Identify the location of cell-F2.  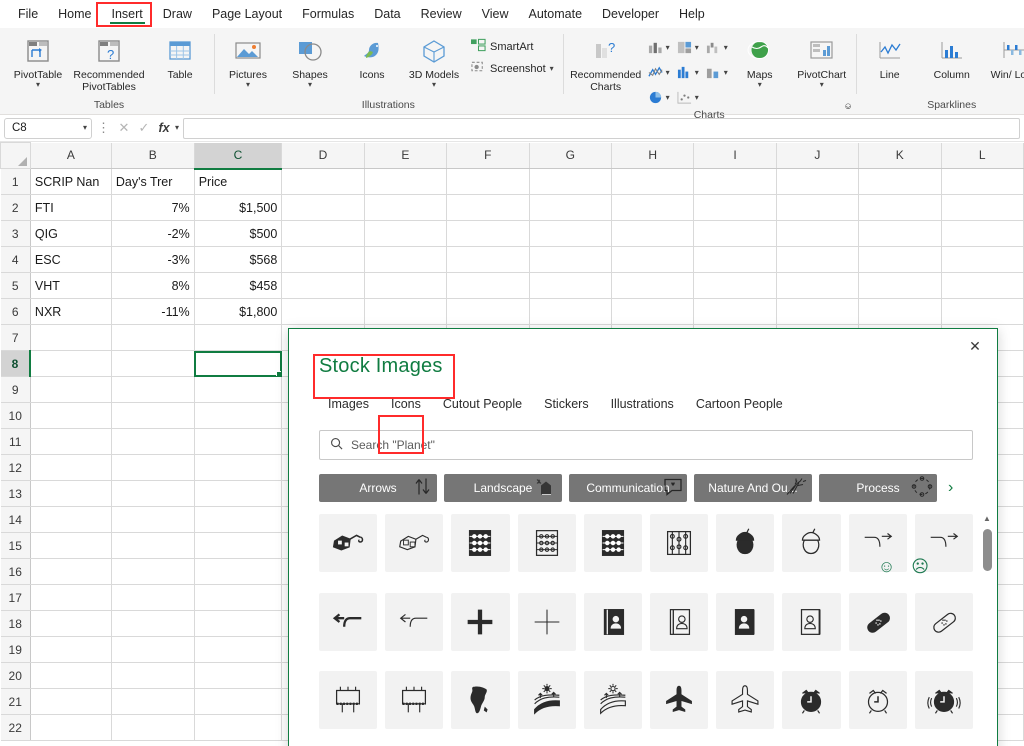
(488, 207).